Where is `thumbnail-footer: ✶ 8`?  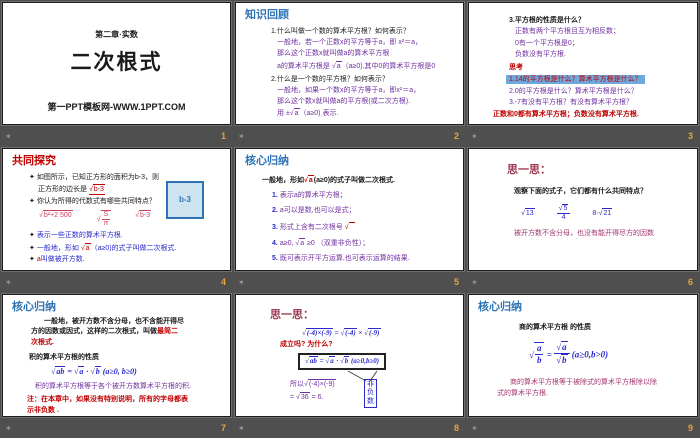 thumbnail-footer: ✶ 8 is located at coordinates (348, 428).